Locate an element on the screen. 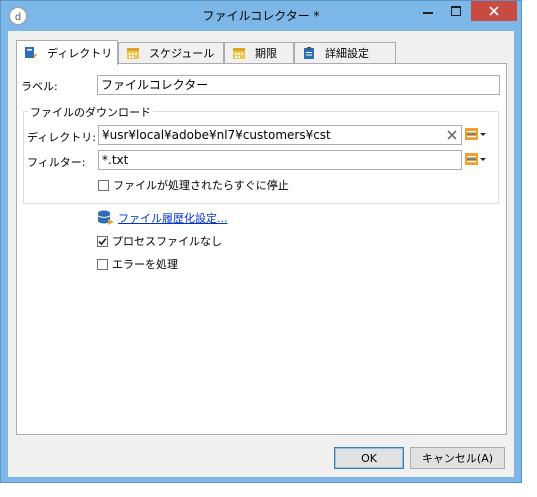  filter-expression-button is located at coordinates (476, 159).